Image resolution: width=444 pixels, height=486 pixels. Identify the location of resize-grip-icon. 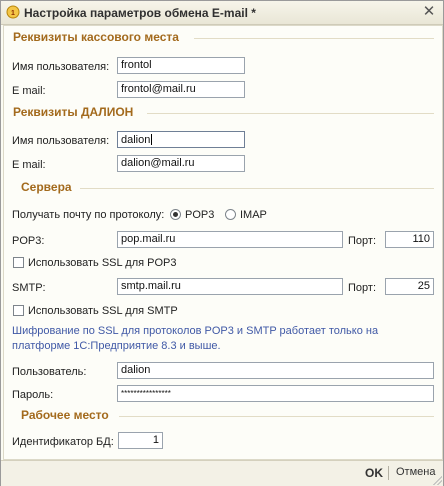
(437, 480).